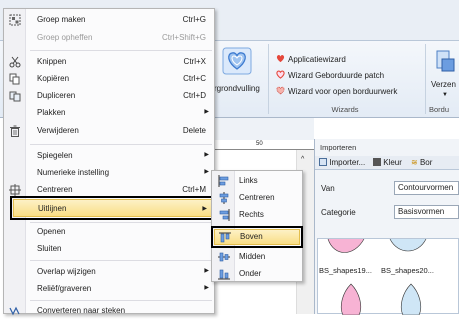  What do you see at coordinates (56, 95) in the screenshot?
I see `menu-item-label: Dupliceren` at bounding box center [56, 95].